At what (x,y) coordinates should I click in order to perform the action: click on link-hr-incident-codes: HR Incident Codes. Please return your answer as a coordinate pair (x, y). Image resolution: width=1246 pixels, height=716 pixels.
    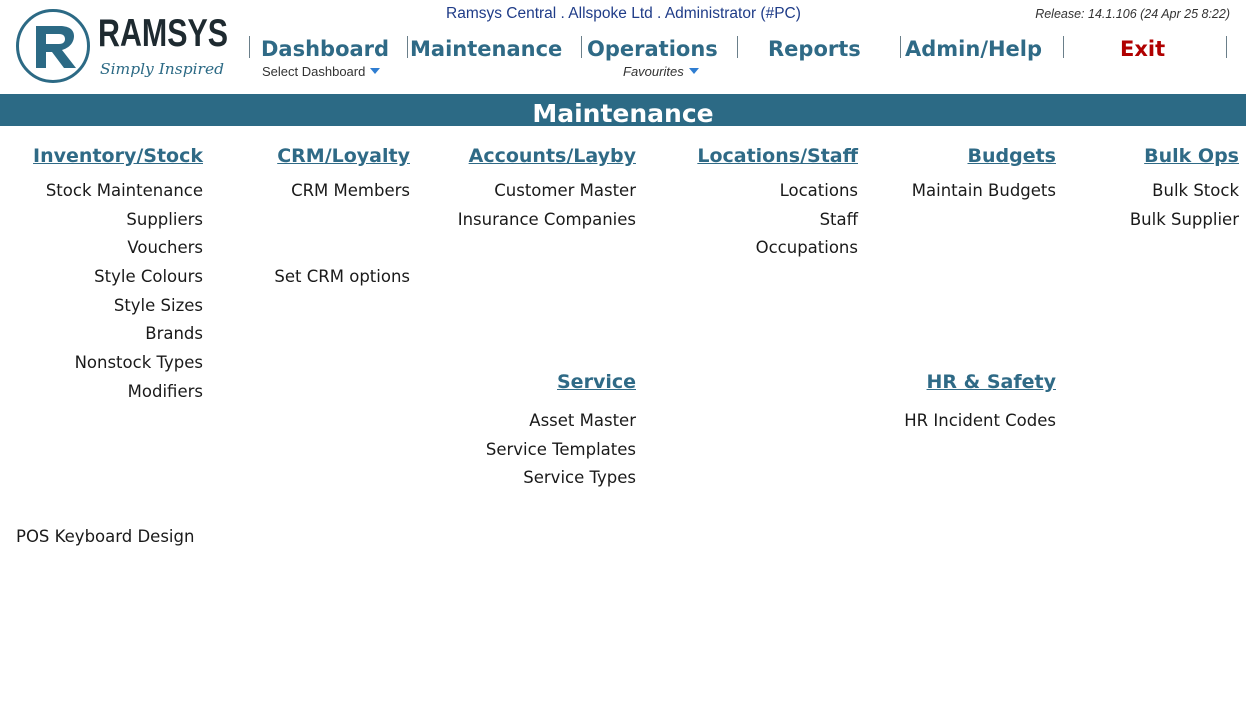
    Looking at the image, I should click on (980, 421).